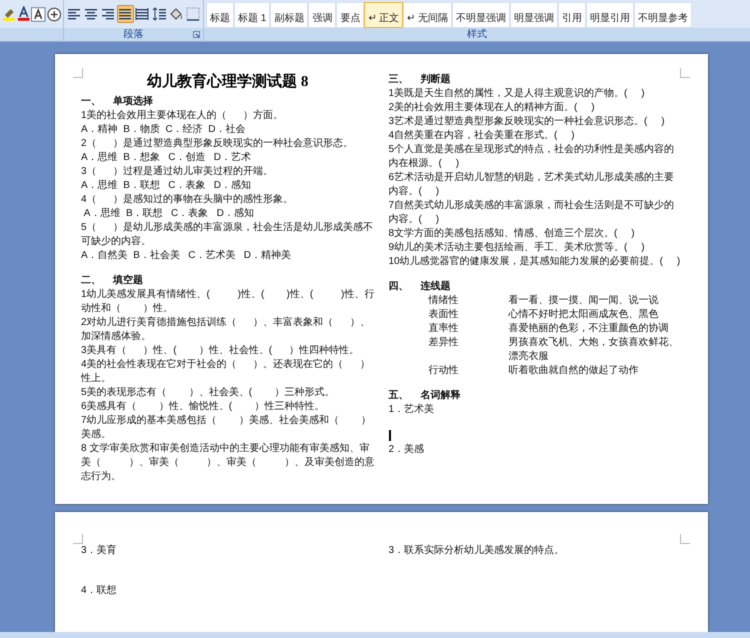 This screenshot has height=638, width=750. What do you see at coordinates (91, 281) in the screenshot?
I see `section-number: 二、` at bounding box center [91, 281].